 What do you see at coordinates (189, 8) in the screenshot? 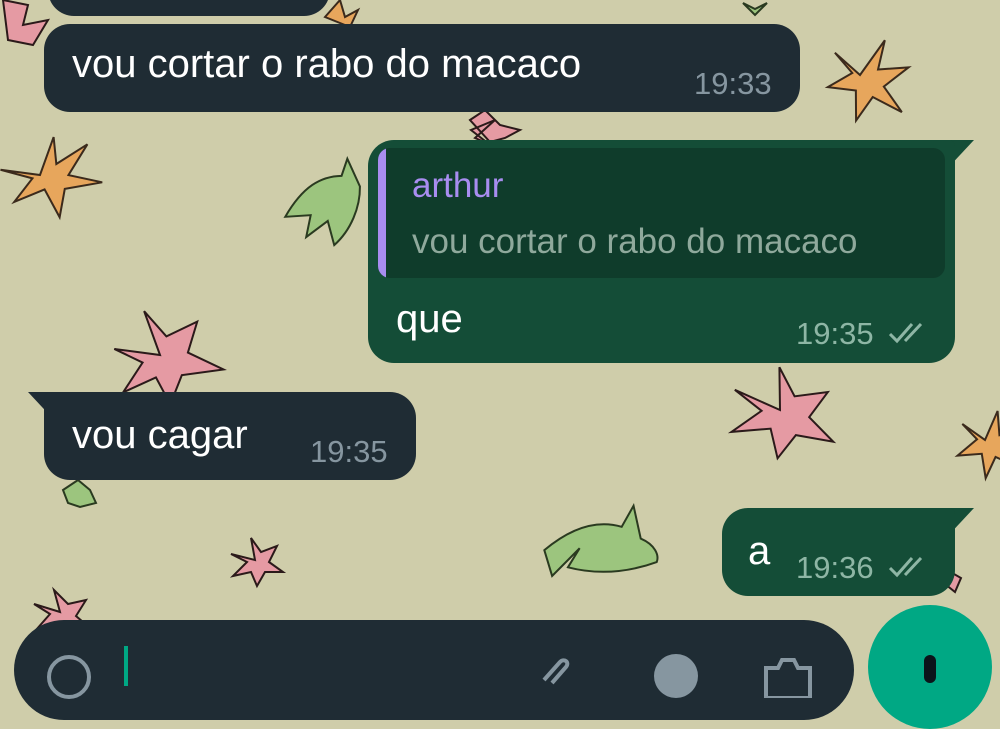
I see `message-bubble-partial` at bounding box center [189, 8].